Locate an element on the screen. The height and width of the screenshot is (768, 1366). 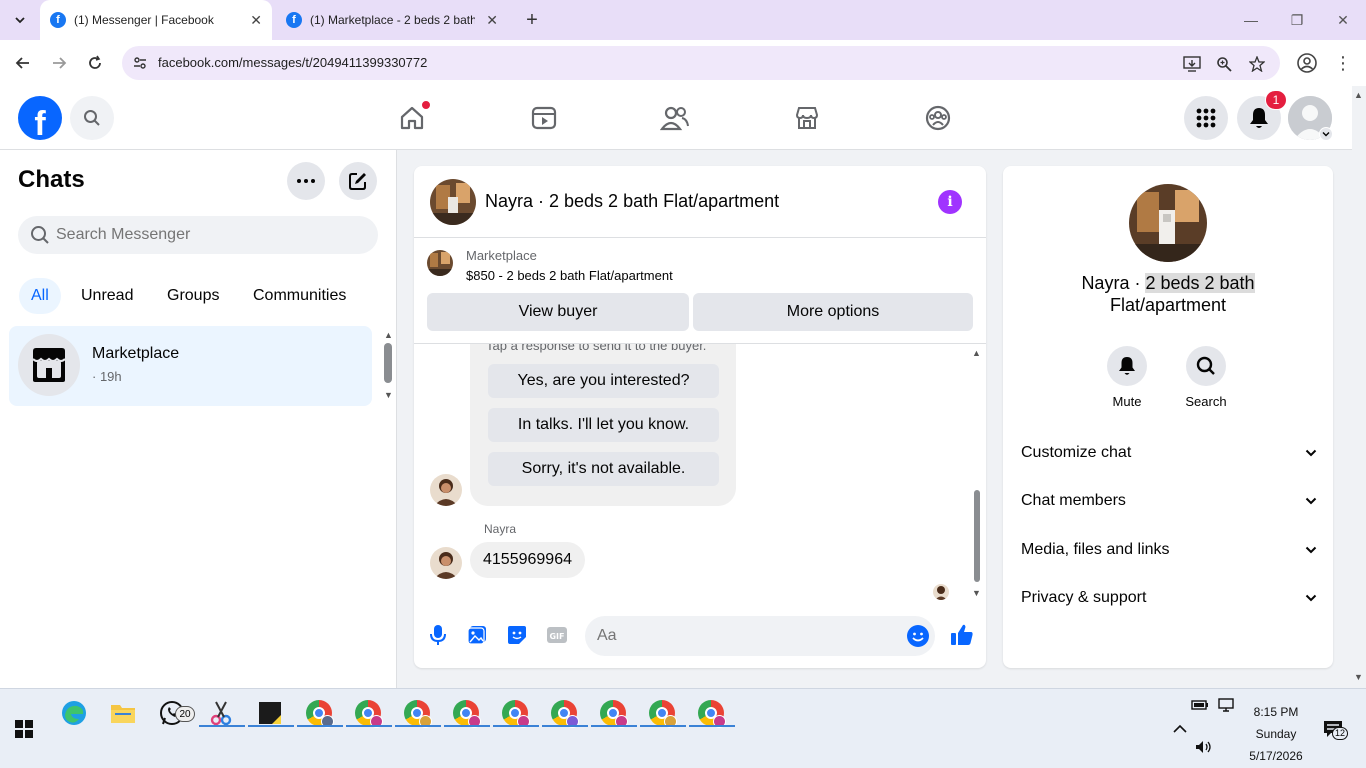
like-thumb-icon is located at coordinates (962, 635).